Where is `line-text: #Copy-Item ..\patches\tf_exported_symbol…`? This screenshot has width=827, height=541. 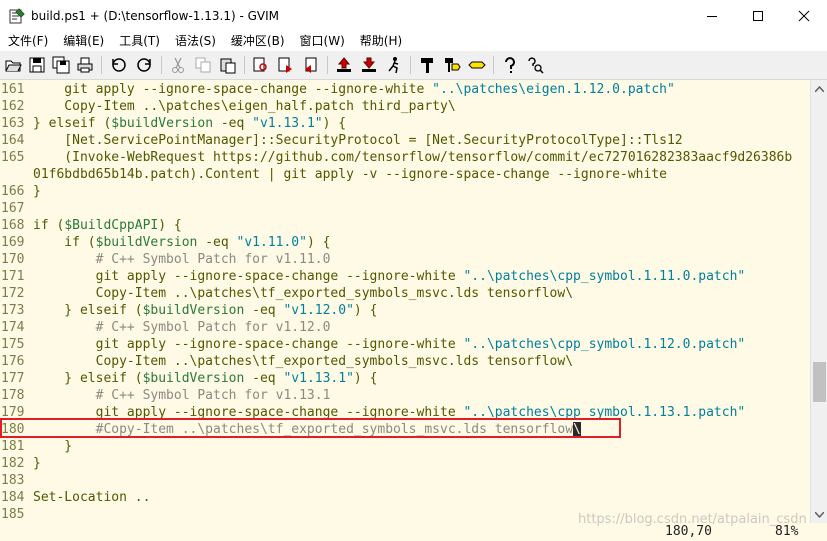 line-text: #Copy-Item ..\patches\tf_exported_symbol… is located at coordinates (307, 429).